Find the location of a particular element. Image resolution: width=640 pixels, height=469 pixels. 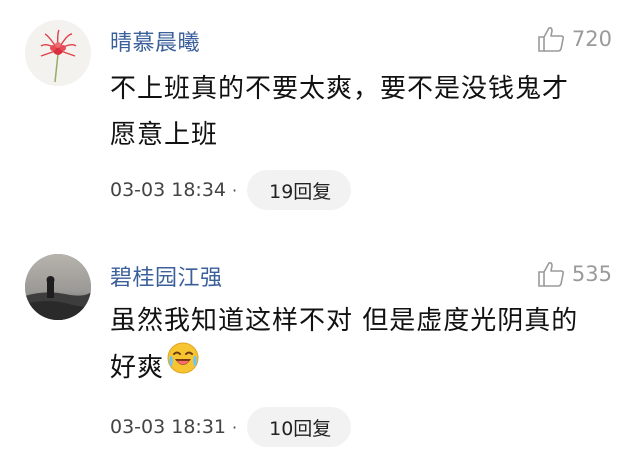

reply-button: 19回复 is located at coordinates (299, 190).